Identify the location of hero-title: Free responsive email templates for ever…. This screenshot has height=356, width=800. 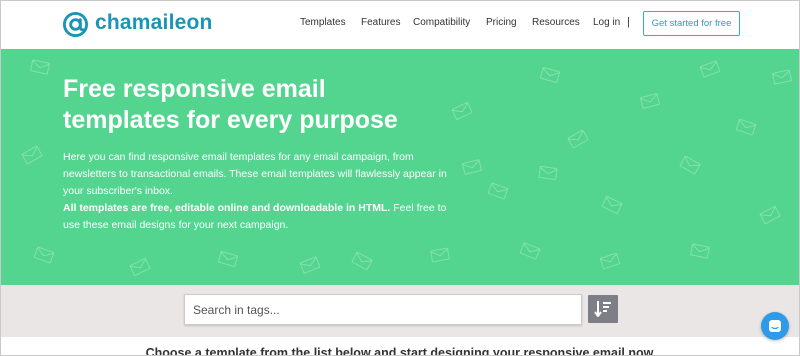
(263, 105).